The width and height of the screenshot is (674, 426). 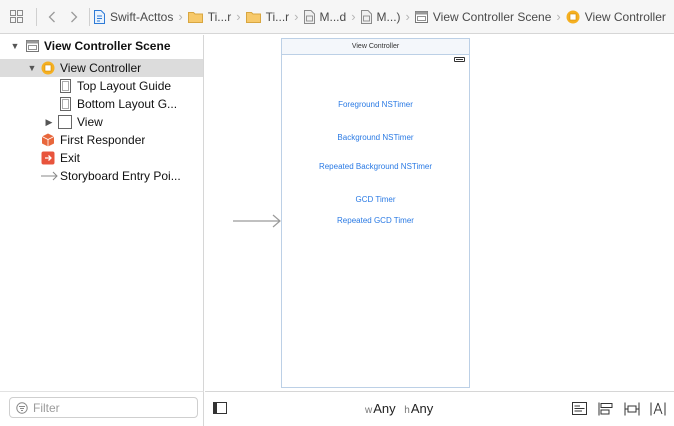 I want to click on related-items-button, so click(x=16, y=17).